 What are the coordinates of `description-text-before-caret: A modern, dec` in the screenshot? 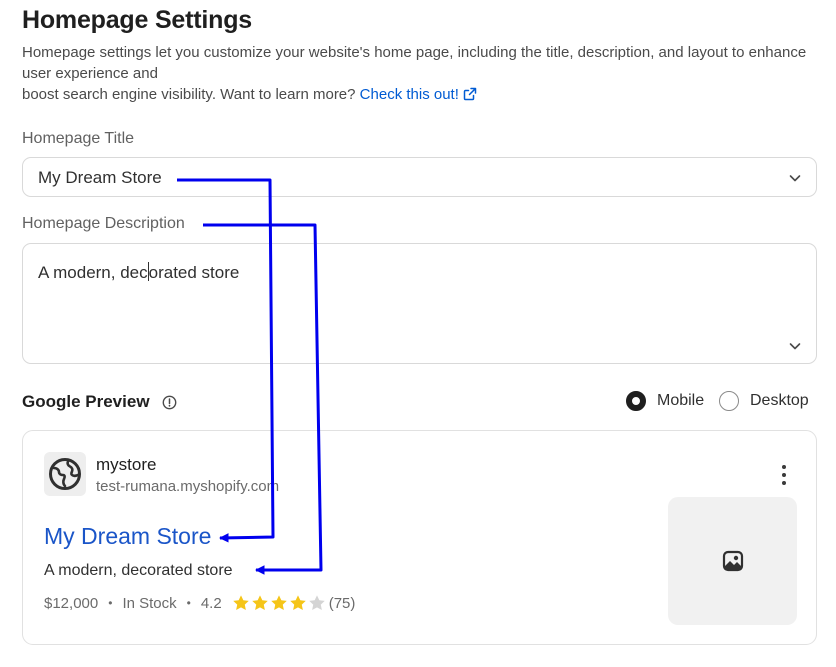 It's located at (93, 272).